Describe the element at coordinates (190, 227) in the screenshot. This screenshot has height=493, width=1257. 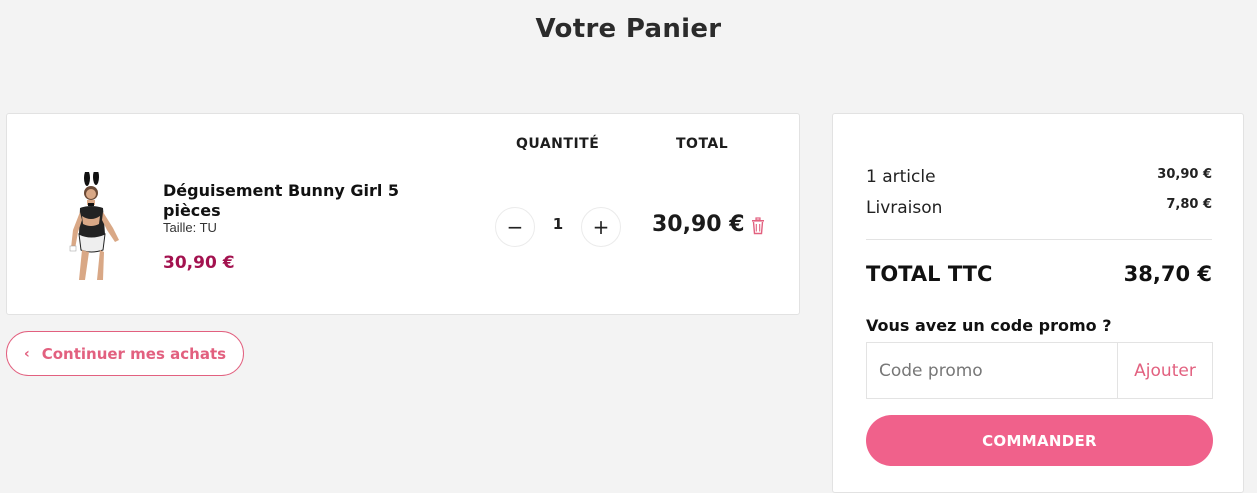
I see `product-size: Taille: TU` at that location.